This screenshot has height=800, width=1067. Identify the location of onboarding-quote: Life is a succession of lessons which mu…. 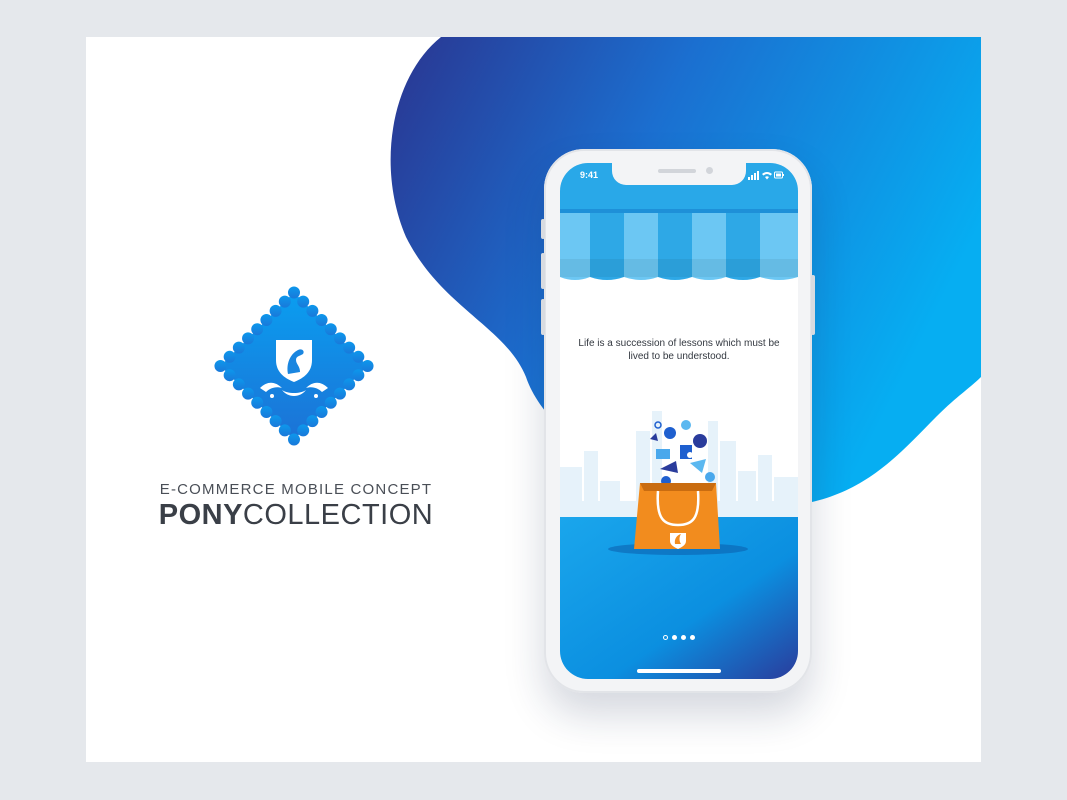
(679, 350).